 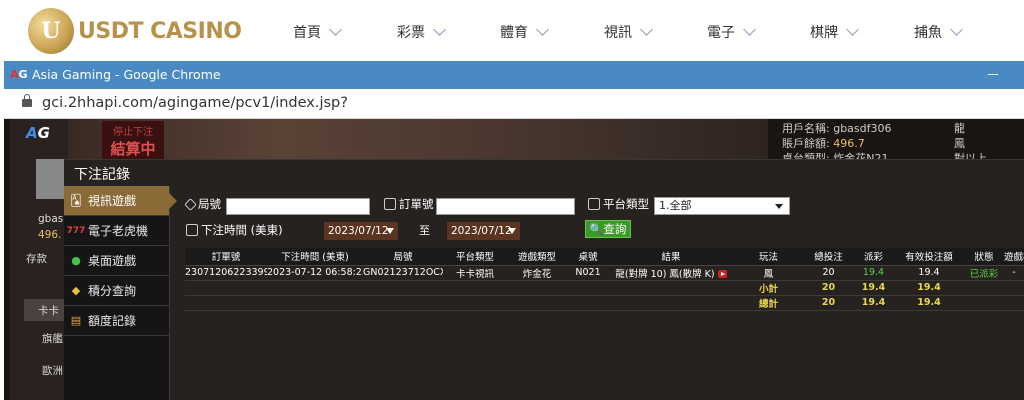 I want to click on search-button: 🔍查詢, so click(x=608, y=229).